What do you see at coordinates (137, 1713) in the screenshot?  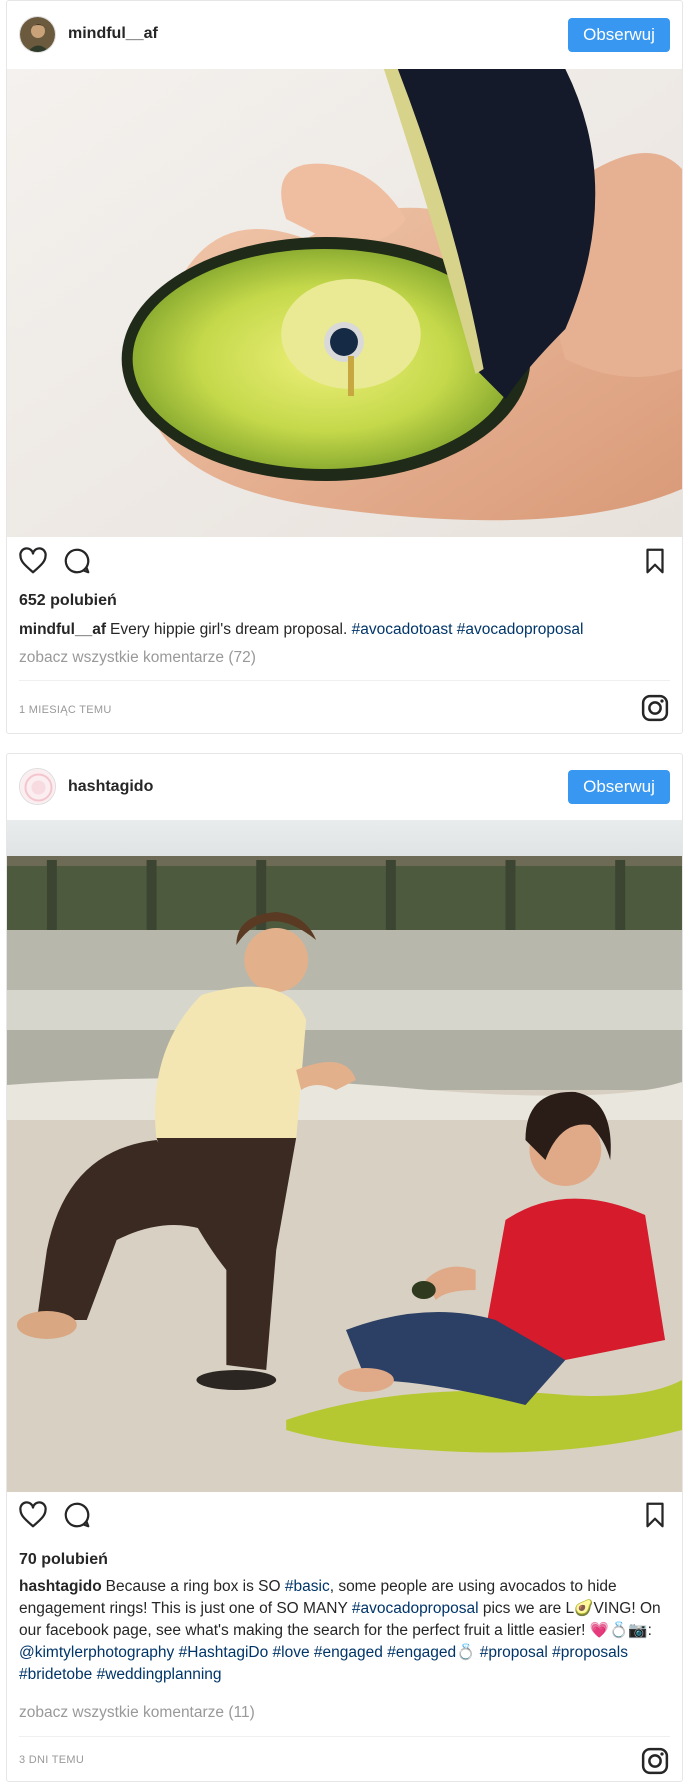 I see `view-comments-link: zobacz wszystkie komentarze (11)` at bounding box center [137, 1713].